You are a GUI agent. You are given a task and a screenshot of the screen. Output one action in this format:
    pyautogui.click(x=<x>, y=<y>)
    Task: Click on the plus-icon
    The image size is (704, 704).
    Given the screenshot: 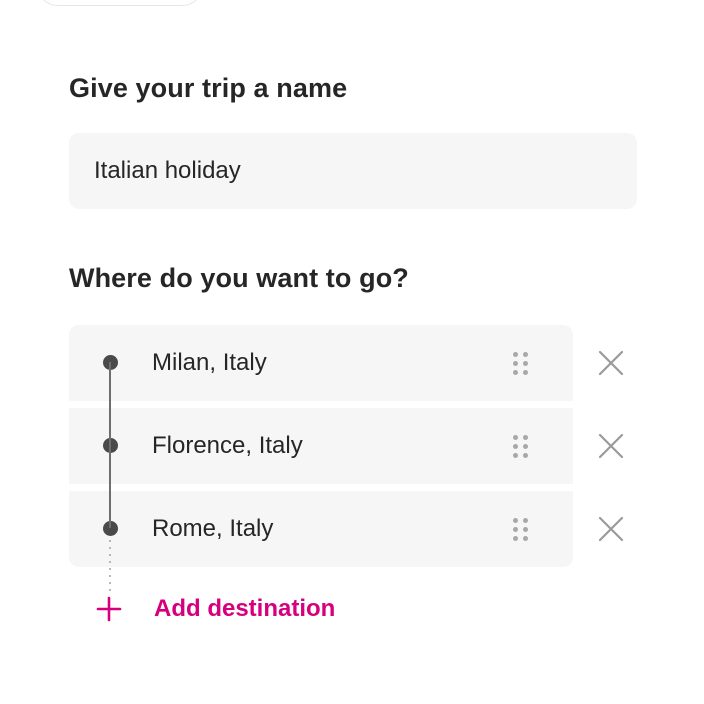 What is the action you would take?
    pyautogui.click(x=109, y=609)
    